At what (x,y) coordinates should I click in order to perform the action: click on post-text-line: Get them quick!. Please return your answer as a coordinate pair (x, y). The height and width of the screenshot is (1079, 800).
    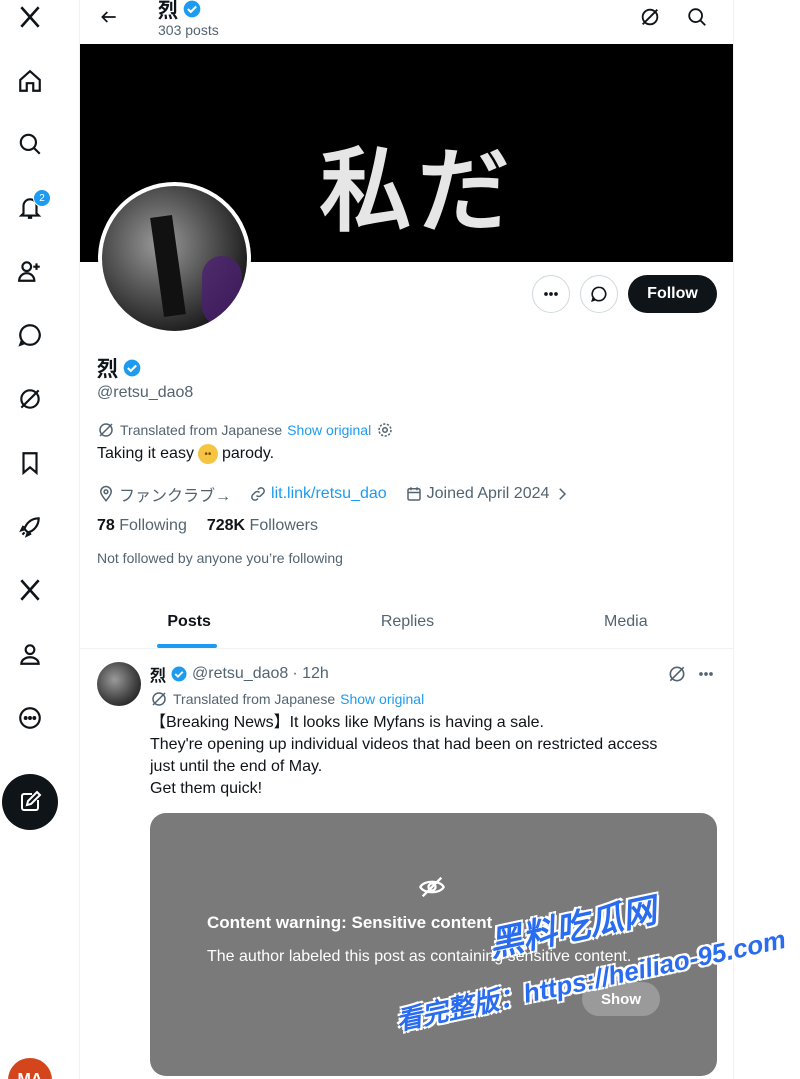
    Looking at the image, I should click on (206, 788).